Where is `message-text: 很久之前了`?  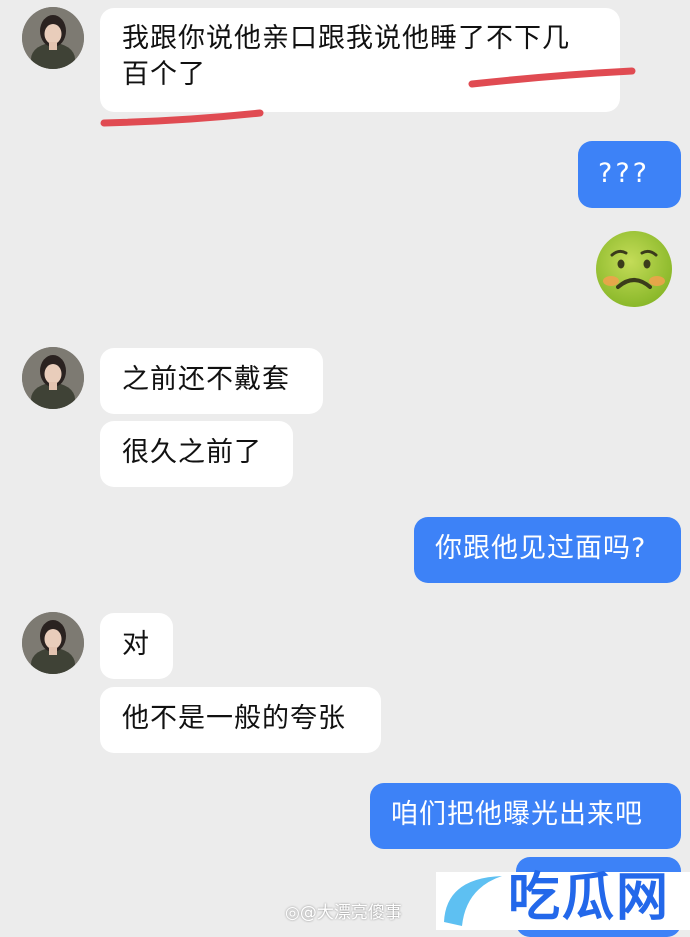 message-text: 很久之前了 is located at coordinates (192, 452).